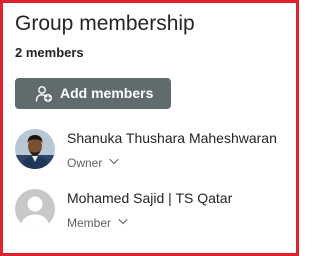  What do you see at coordinates (85, 163) in the screenshot?
I see `member-role-label: Owner` at bounding box center [85, 163].